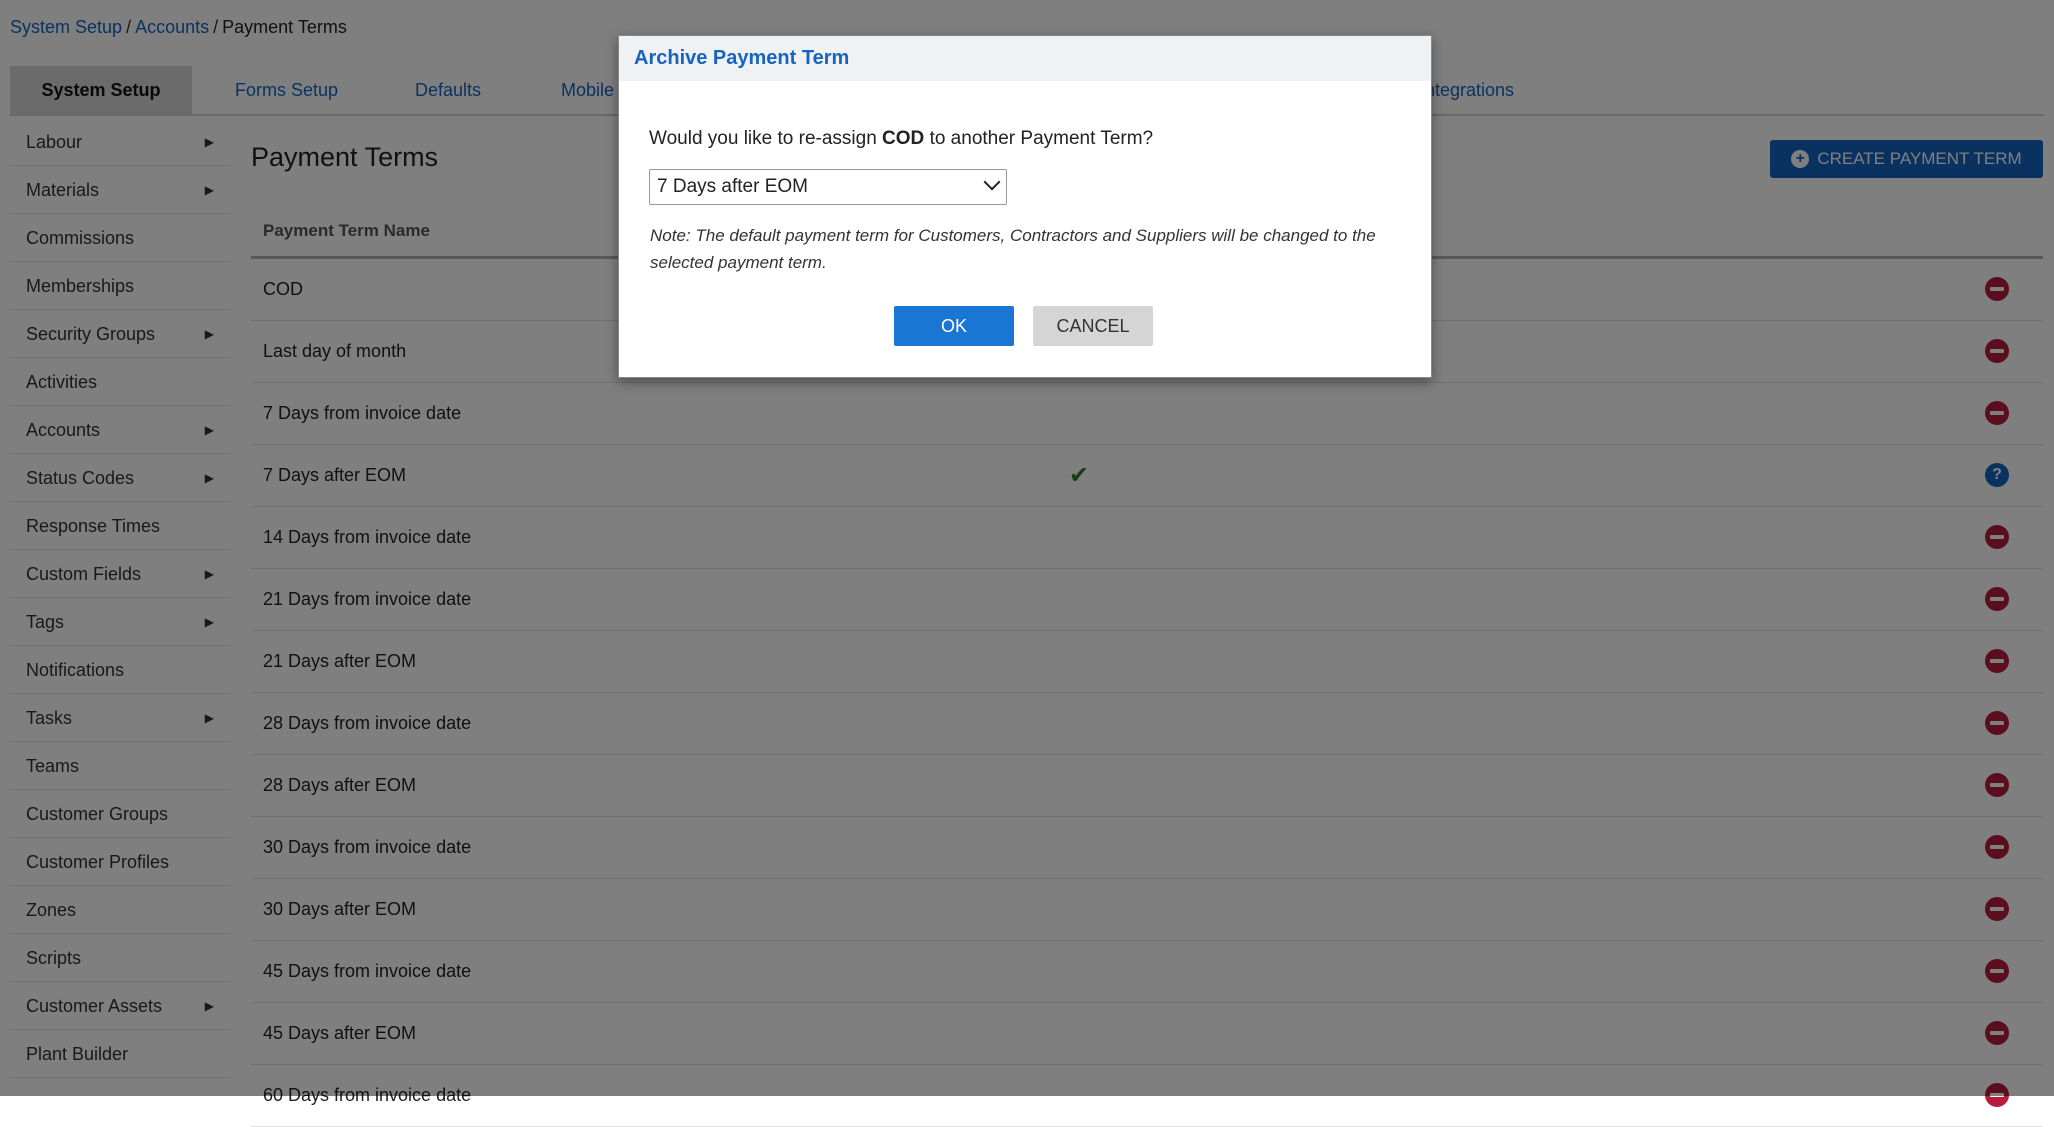 The height and width of the screenshot is (1127, 2054). Describe the element at coordinates (1093, 326) in the screenshot. I see `cancel-button: CANCEL` at that location.